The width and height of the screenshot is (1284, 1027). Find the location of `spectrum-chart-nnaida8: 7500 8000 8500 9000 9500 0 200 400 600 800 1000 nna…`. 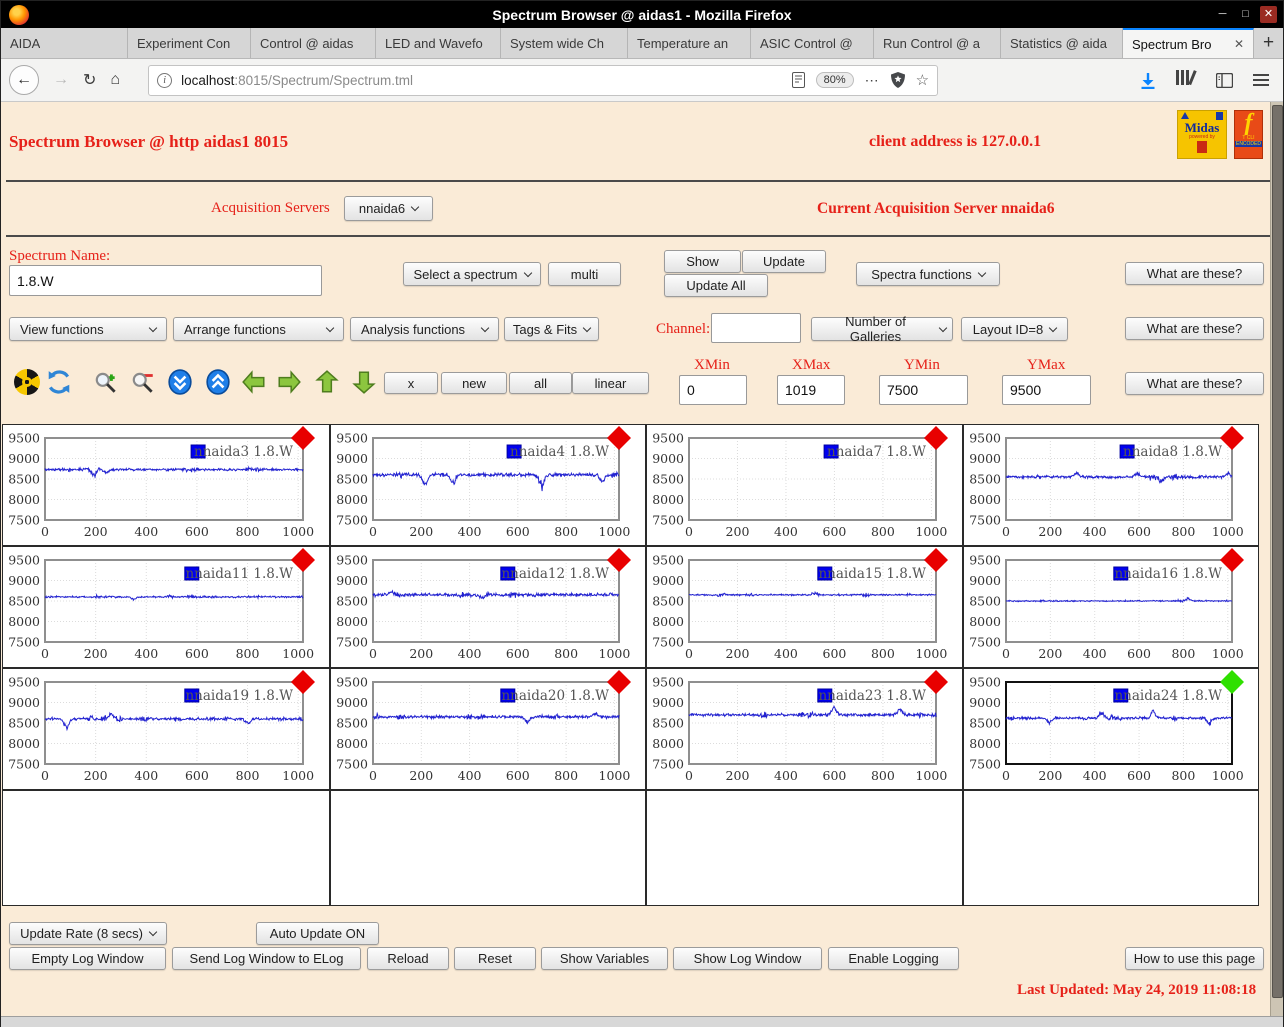

spectrum-chart-nnaida8: 7500 8000 8500 9000 9500 0 200 400 600 800 1000 nna… is located at coordinates (1111, 485).